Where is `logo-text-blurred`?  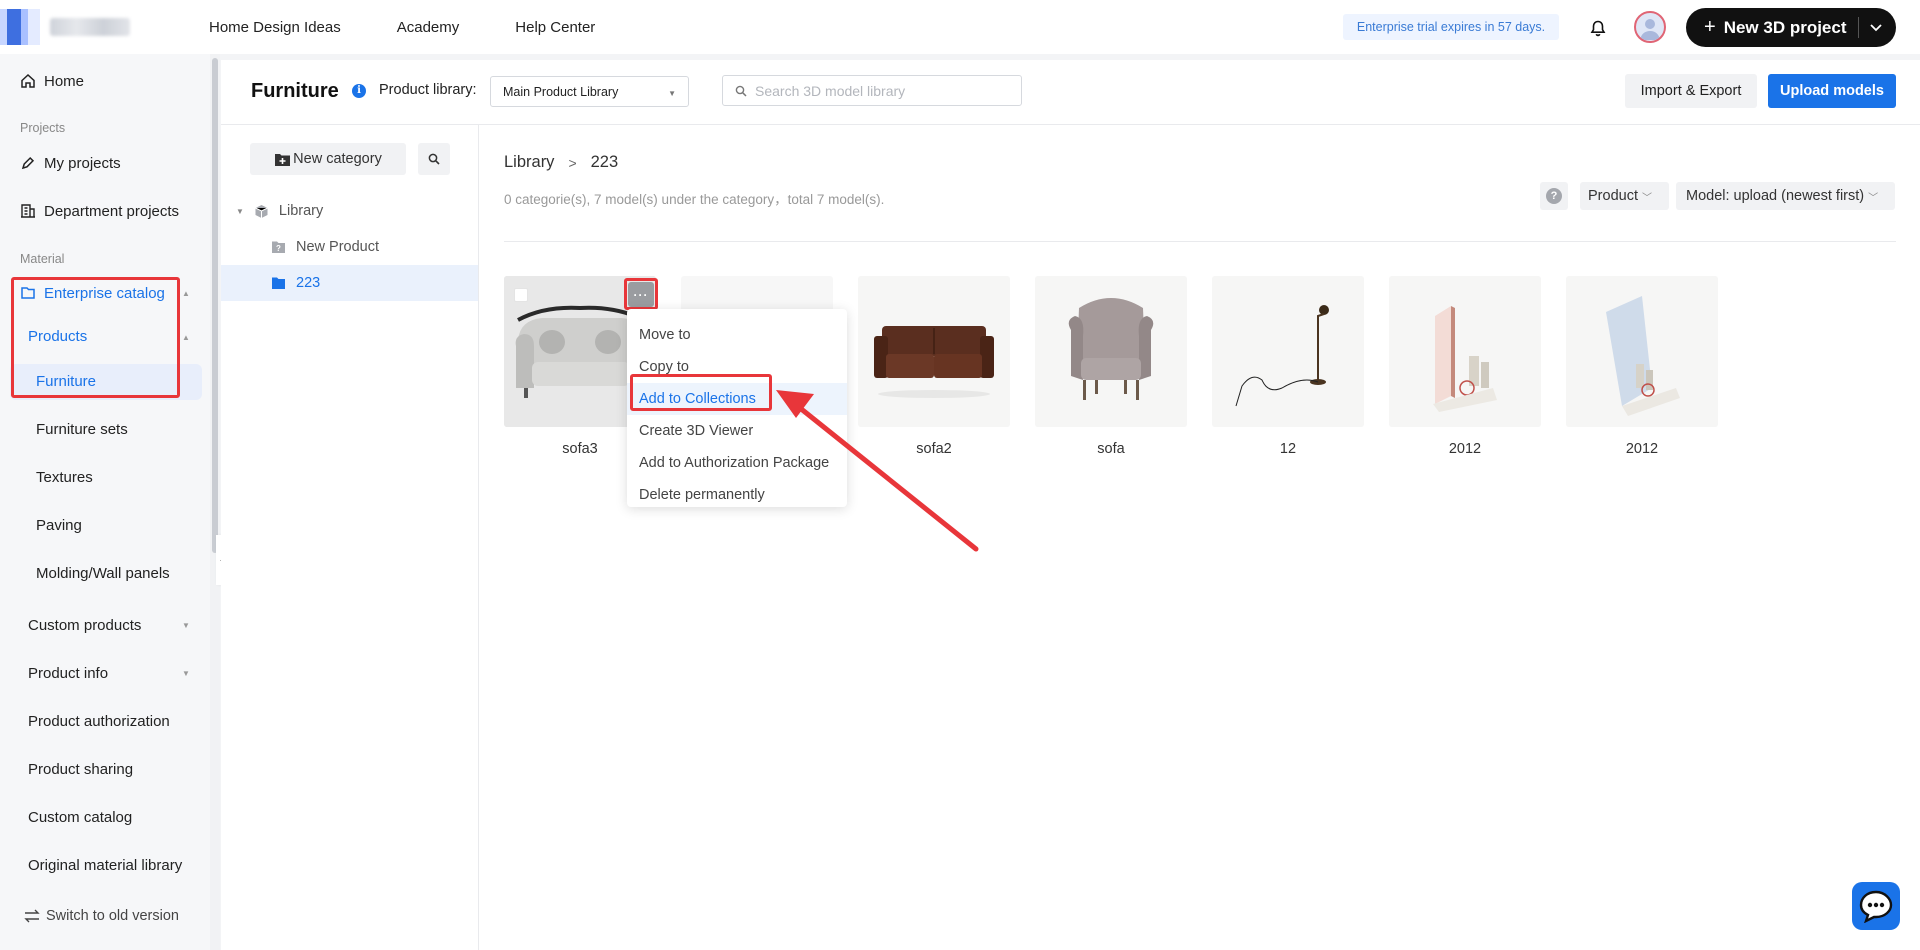
logo-text-blurred is located at coordinates (90, 27).